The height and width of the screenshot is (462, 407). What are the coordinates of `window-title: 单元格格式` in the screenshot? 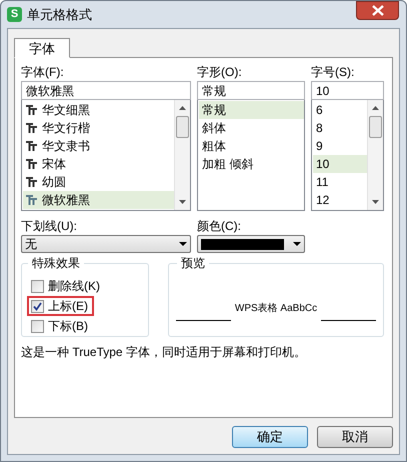 It's located at (59, 15).